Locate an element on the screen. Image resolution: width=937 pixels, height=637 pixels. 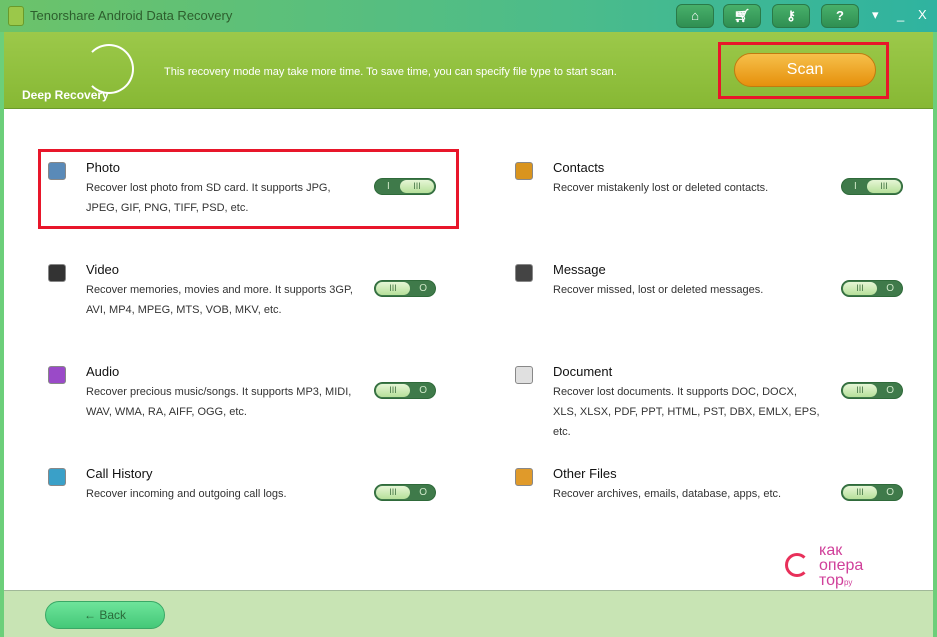
toggle-video: O III is located at coordinates (405, 288).